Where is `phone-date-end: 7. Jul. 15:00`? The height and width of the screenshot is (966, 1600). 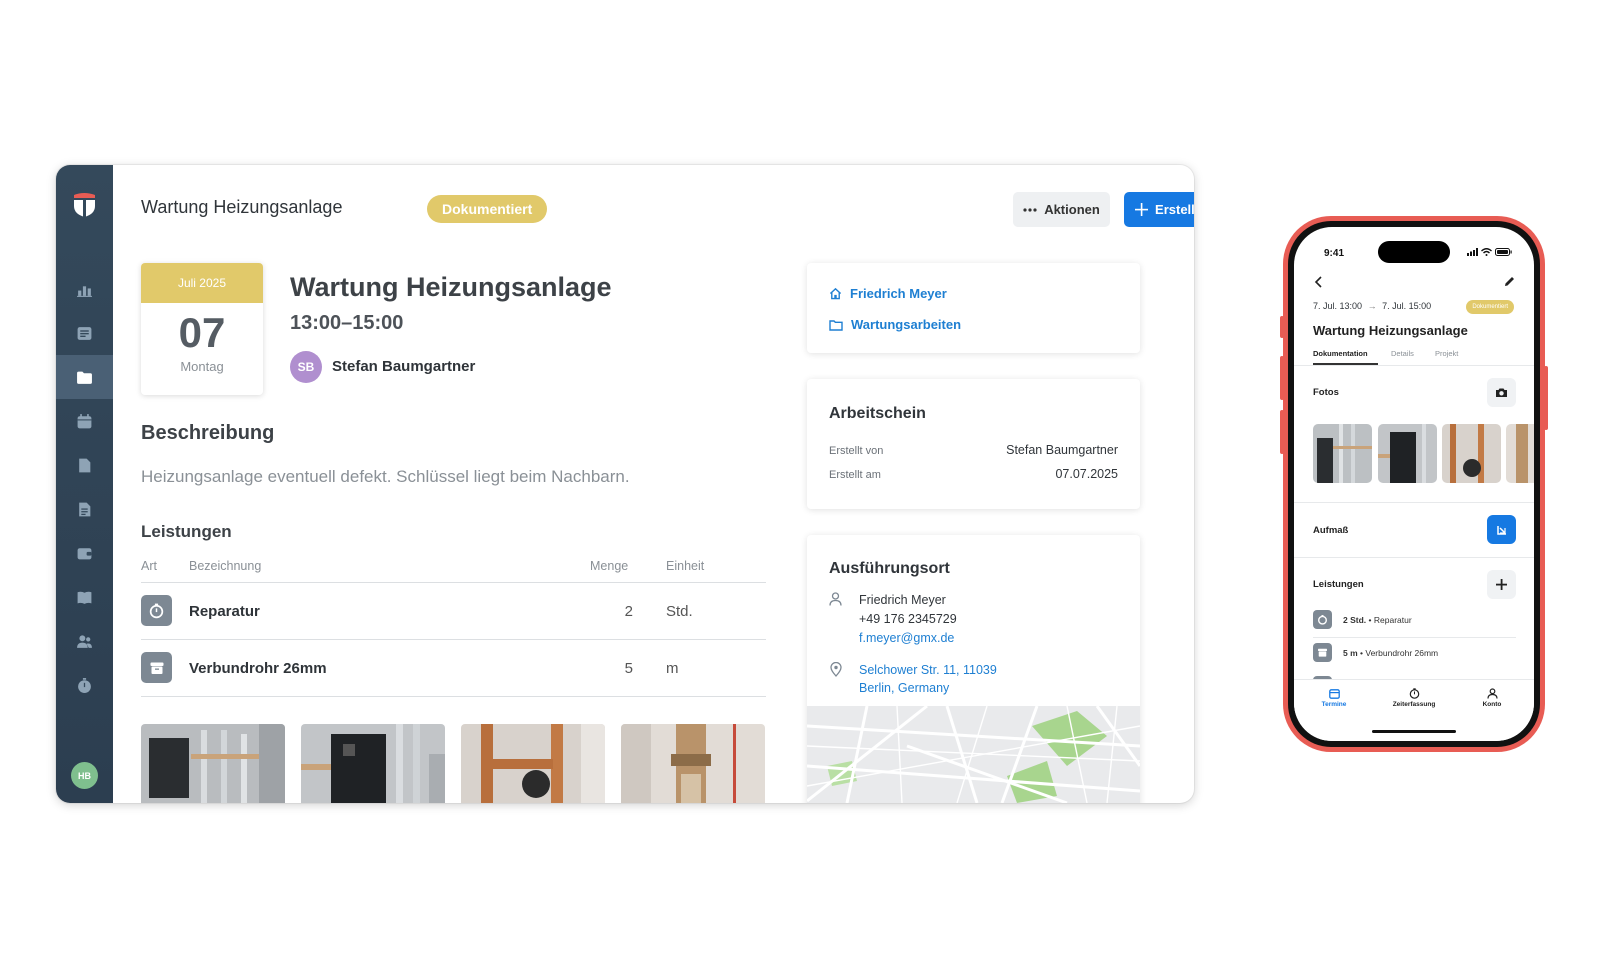 phone-date-end: 7. Jul. 15:00 is located at coordinates (1407, 306).